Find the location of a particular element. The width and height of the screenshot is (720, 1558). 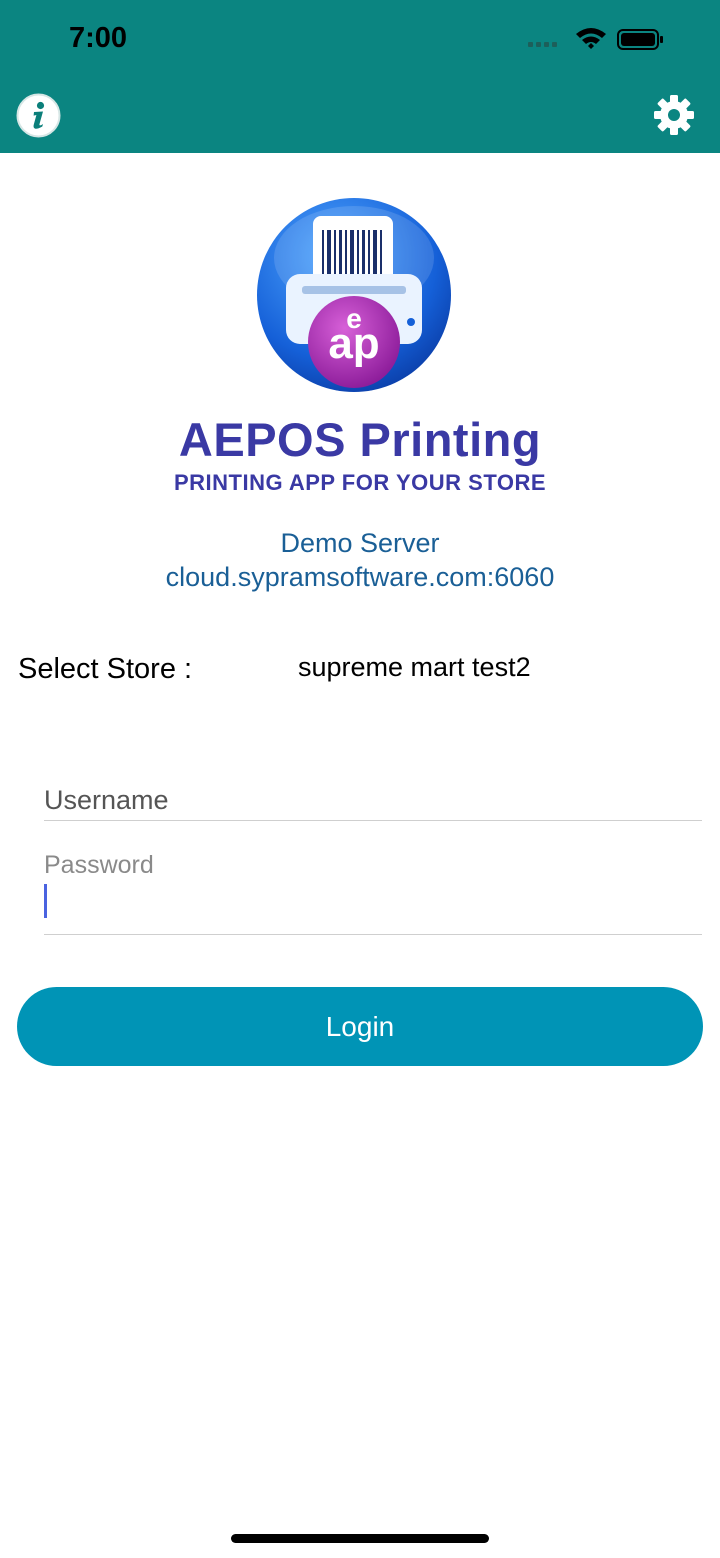

store-label: Select Store : is located at coordinates (105, 669).